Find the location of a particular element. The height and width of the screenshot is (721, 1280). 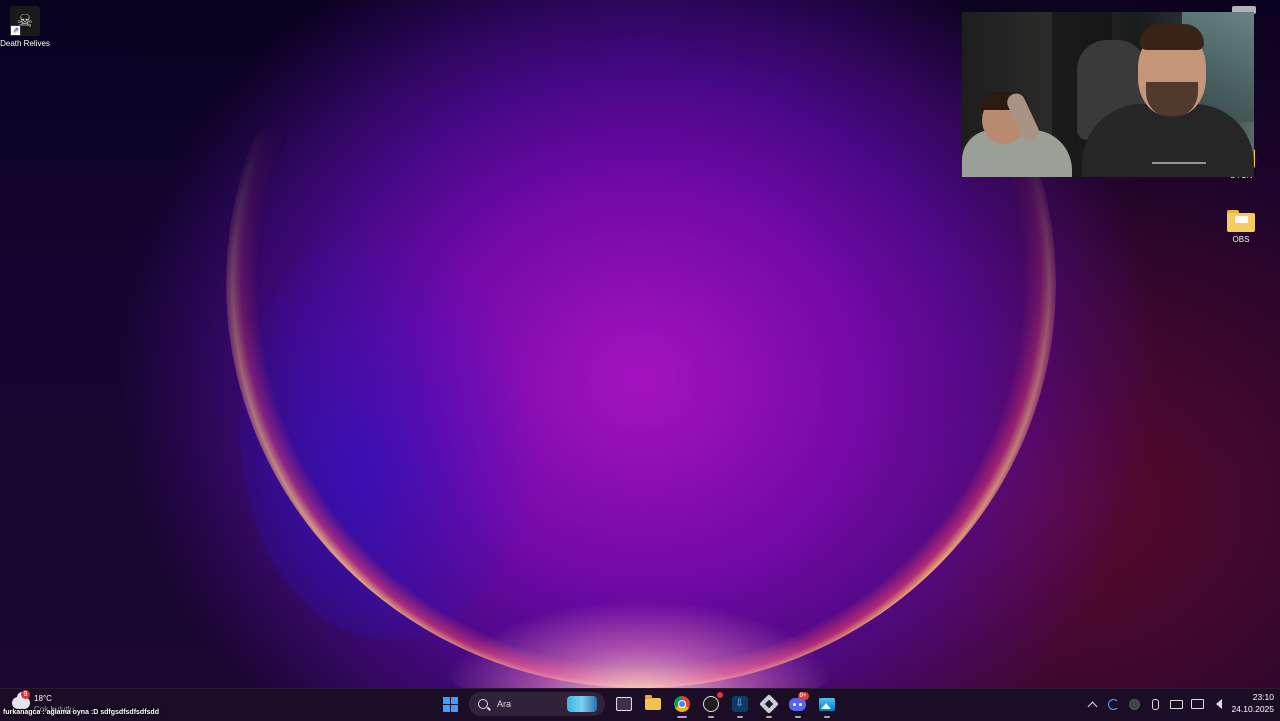

keyboard-button is located at coordinates (1177, 704).